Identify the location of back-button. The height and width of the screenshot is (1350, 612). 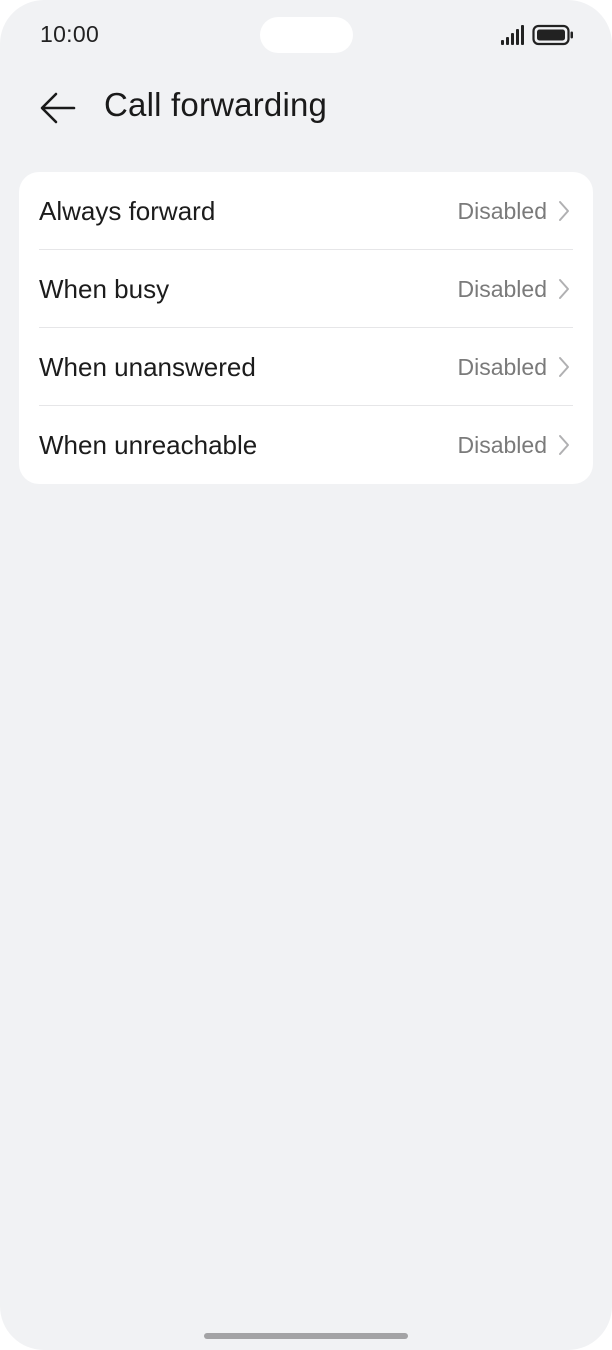
(58, 108).